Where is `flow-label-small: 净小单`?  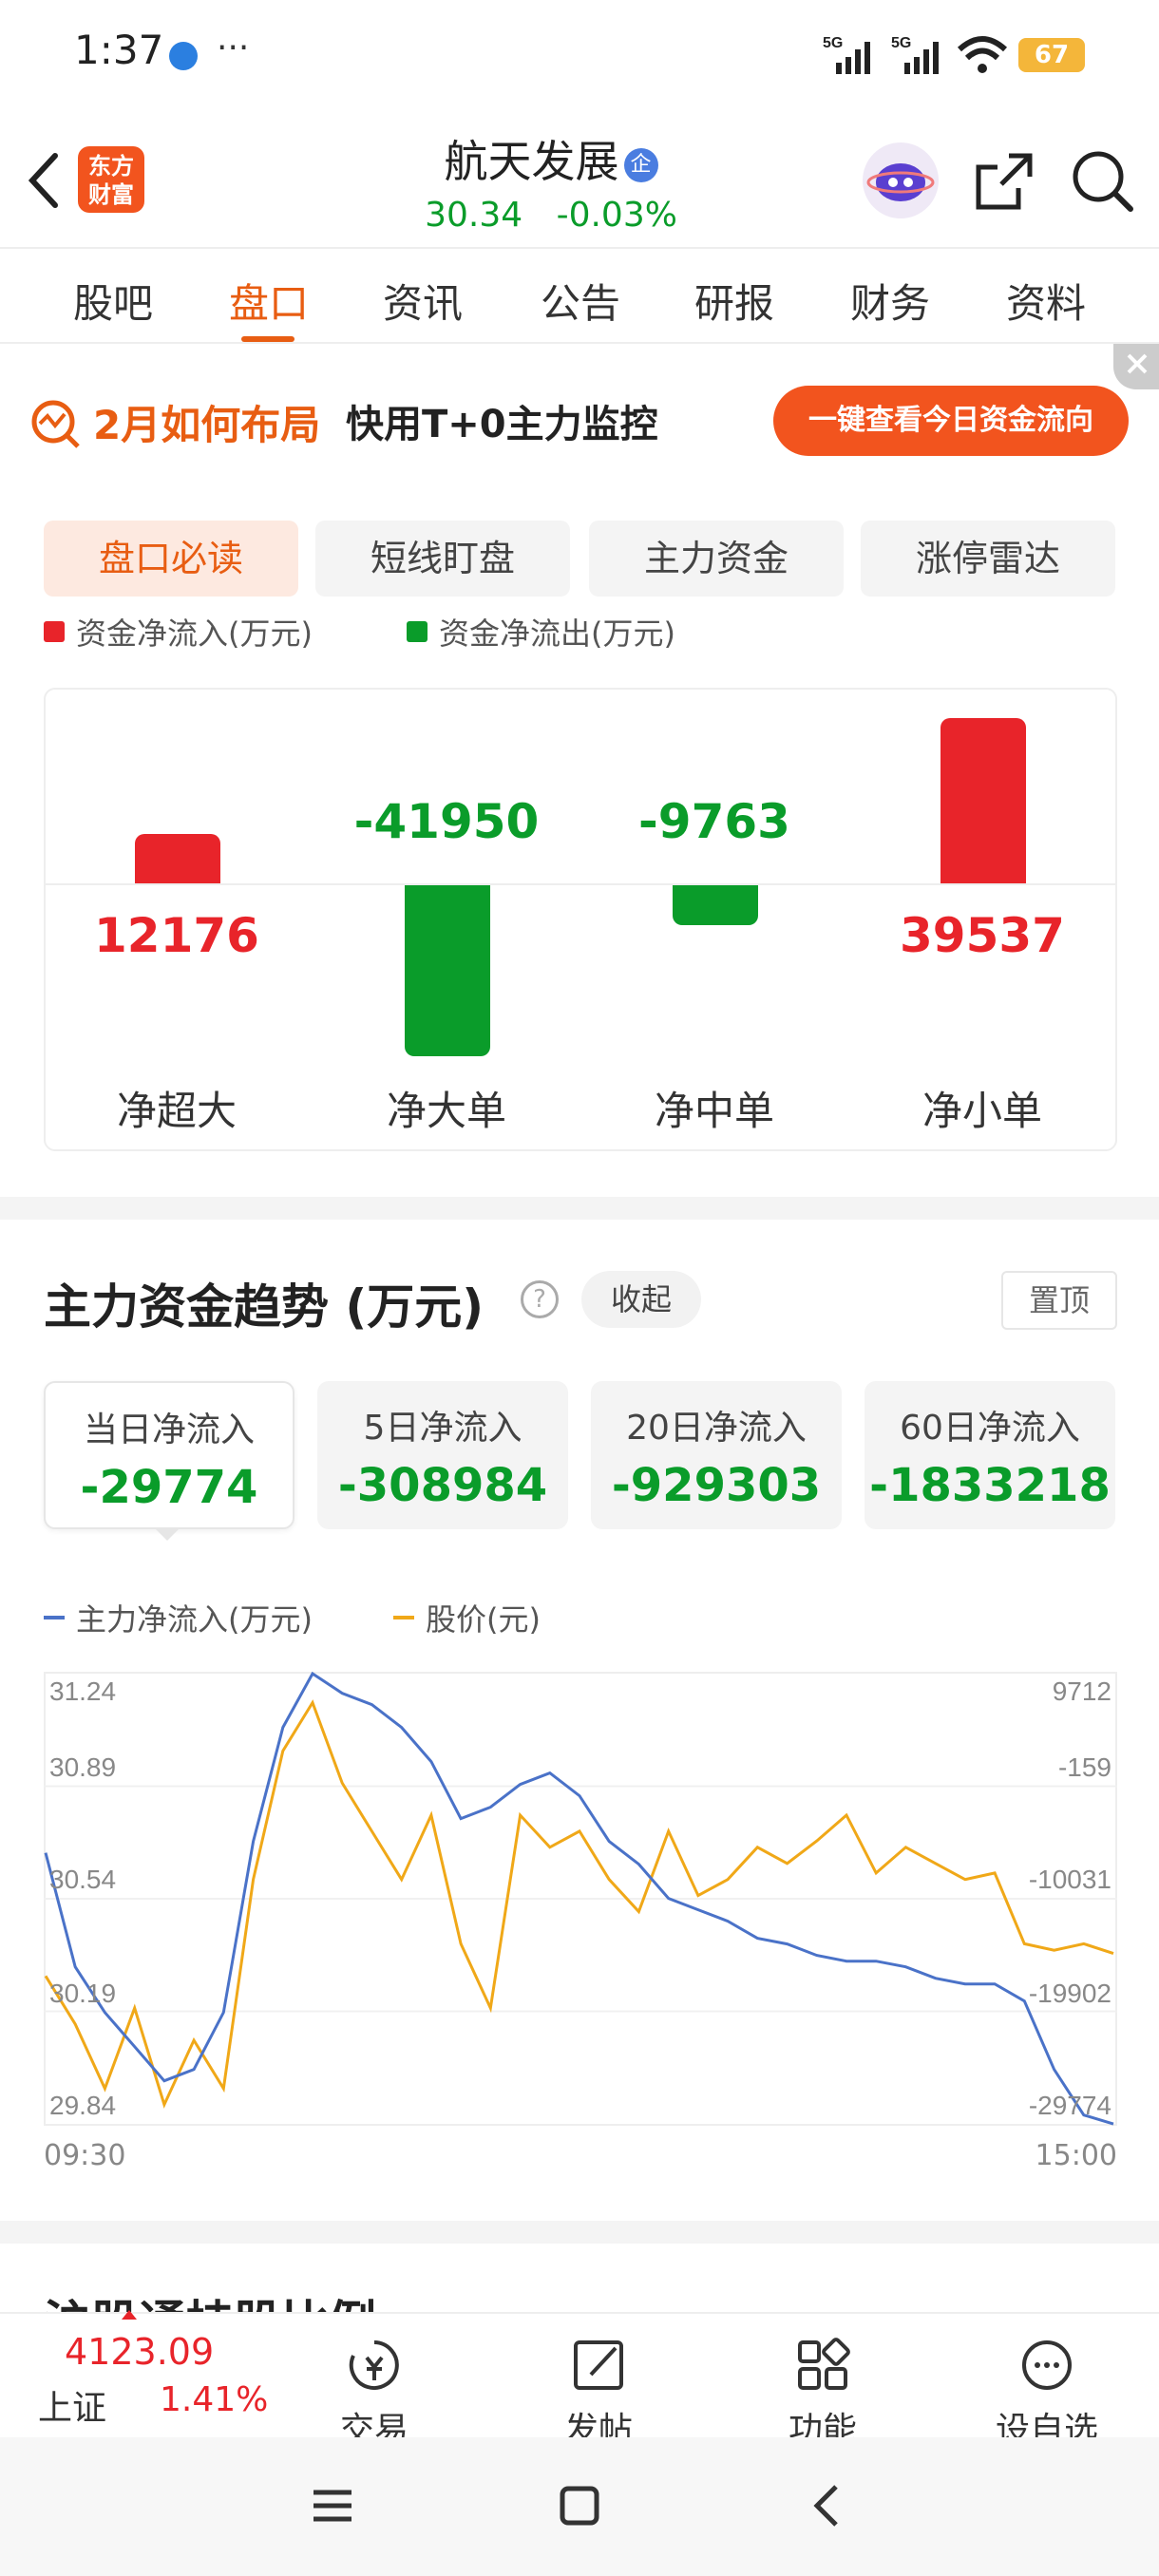 flow-label-small: 净小单 is located at coordinates (982, 1111).